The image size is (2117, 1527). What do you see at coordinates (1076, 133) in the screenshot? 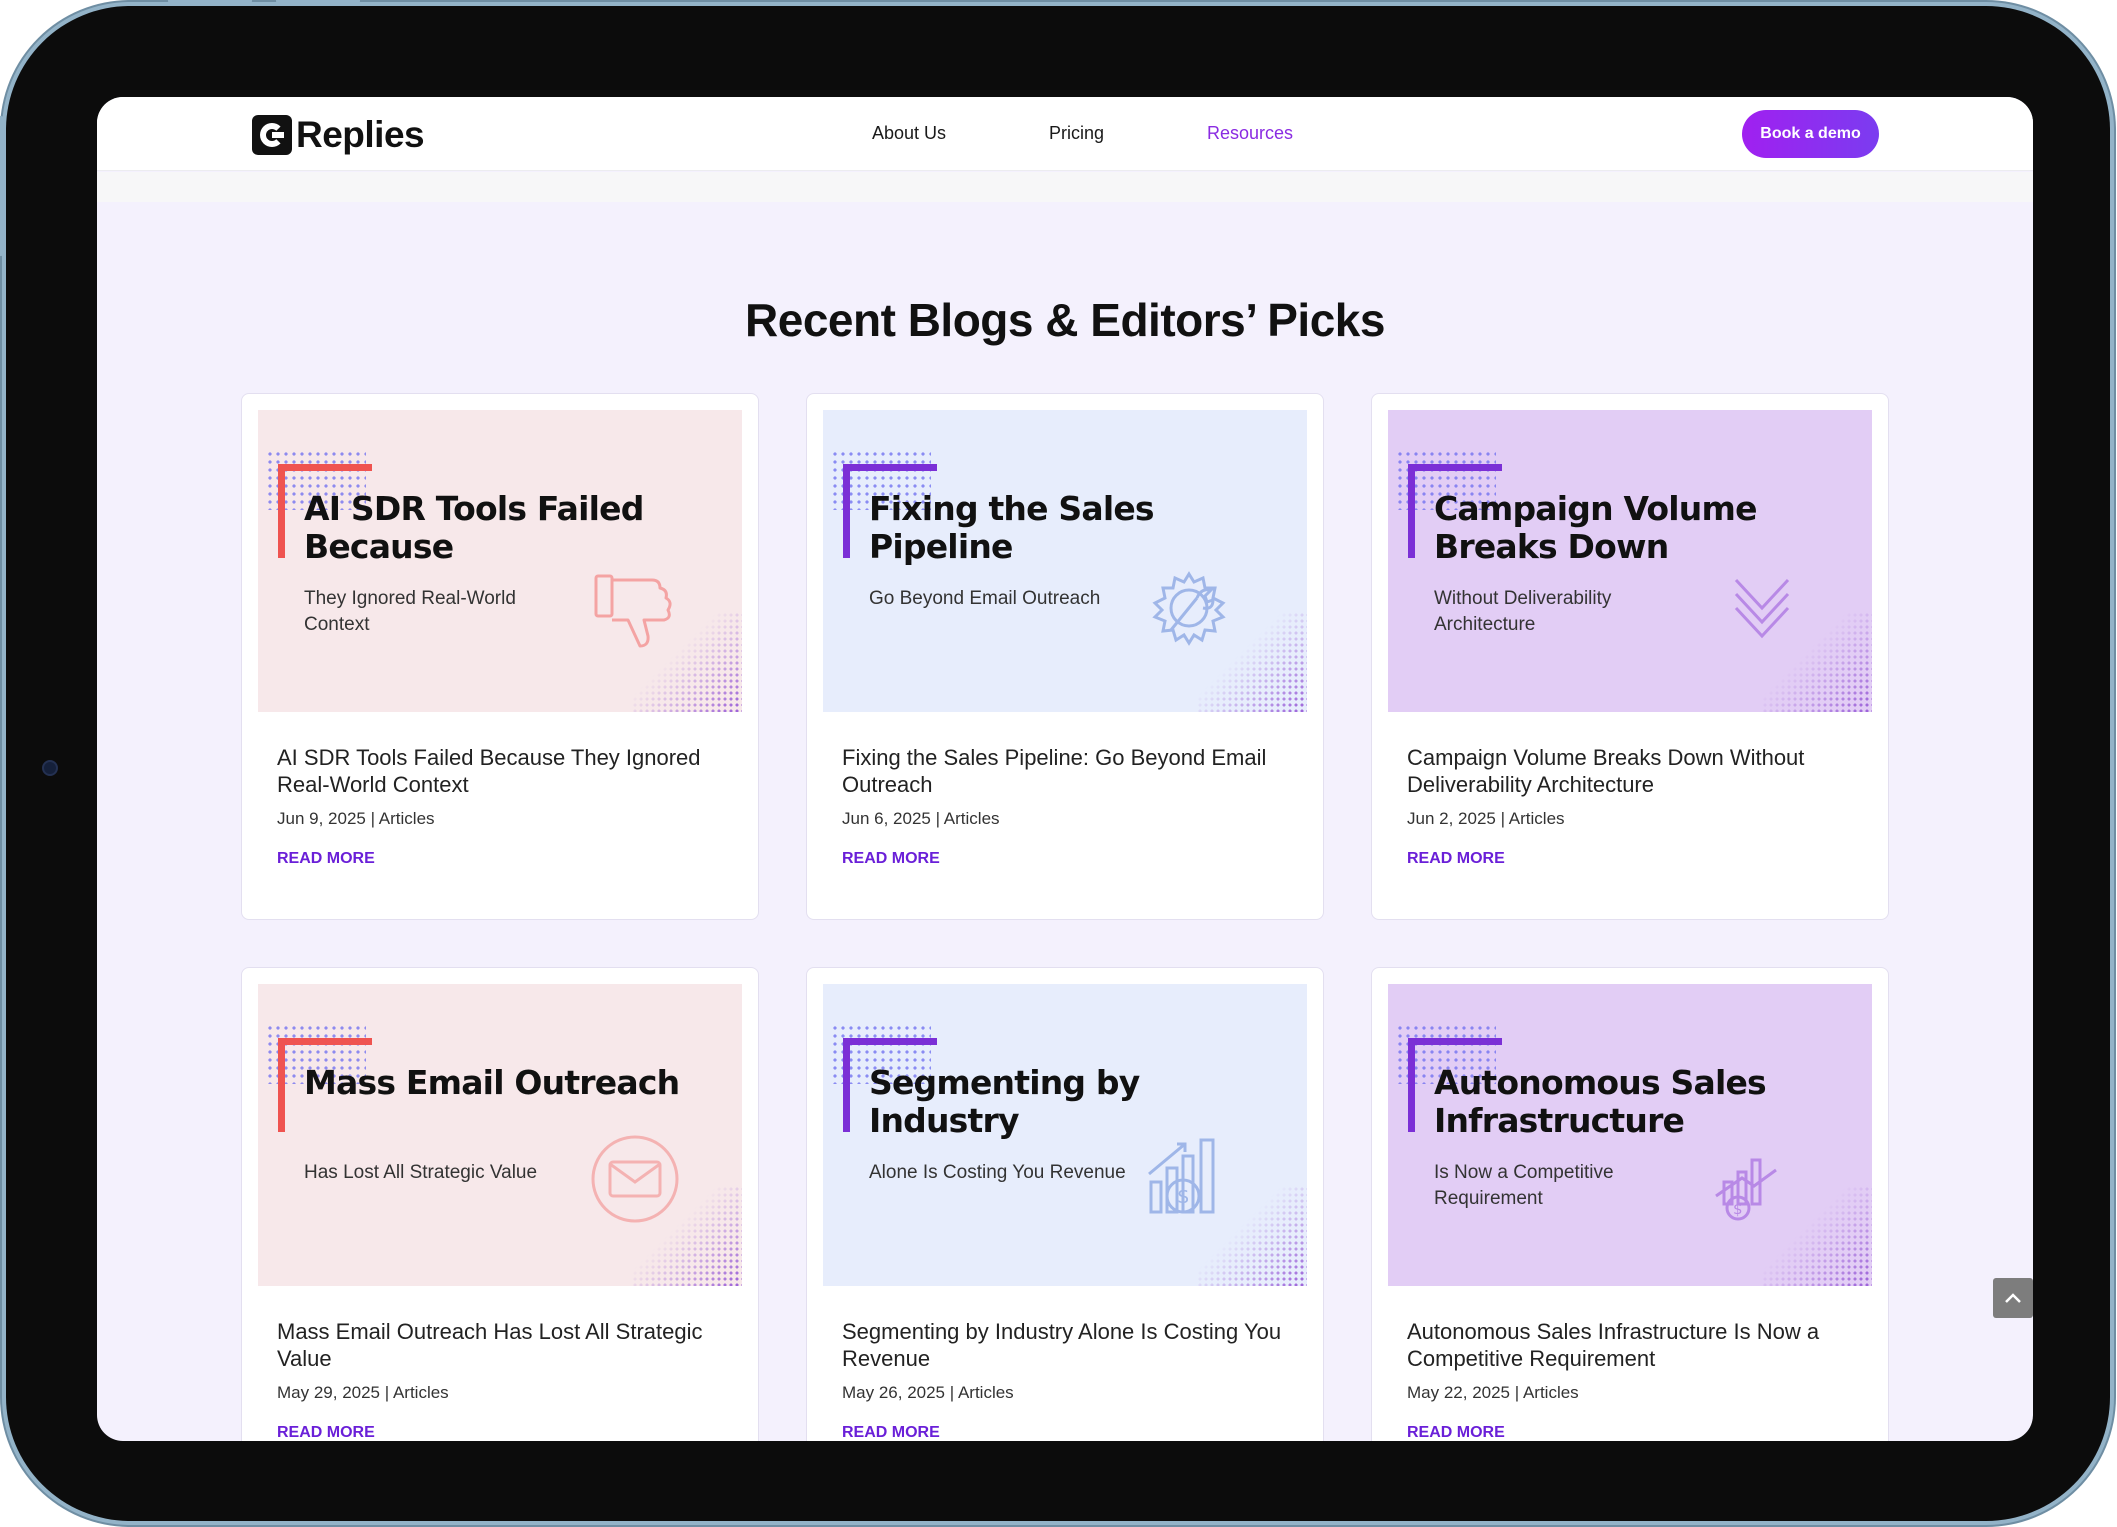
I see `nav-pricing: Pricing` at bounding box center [1076, 133].